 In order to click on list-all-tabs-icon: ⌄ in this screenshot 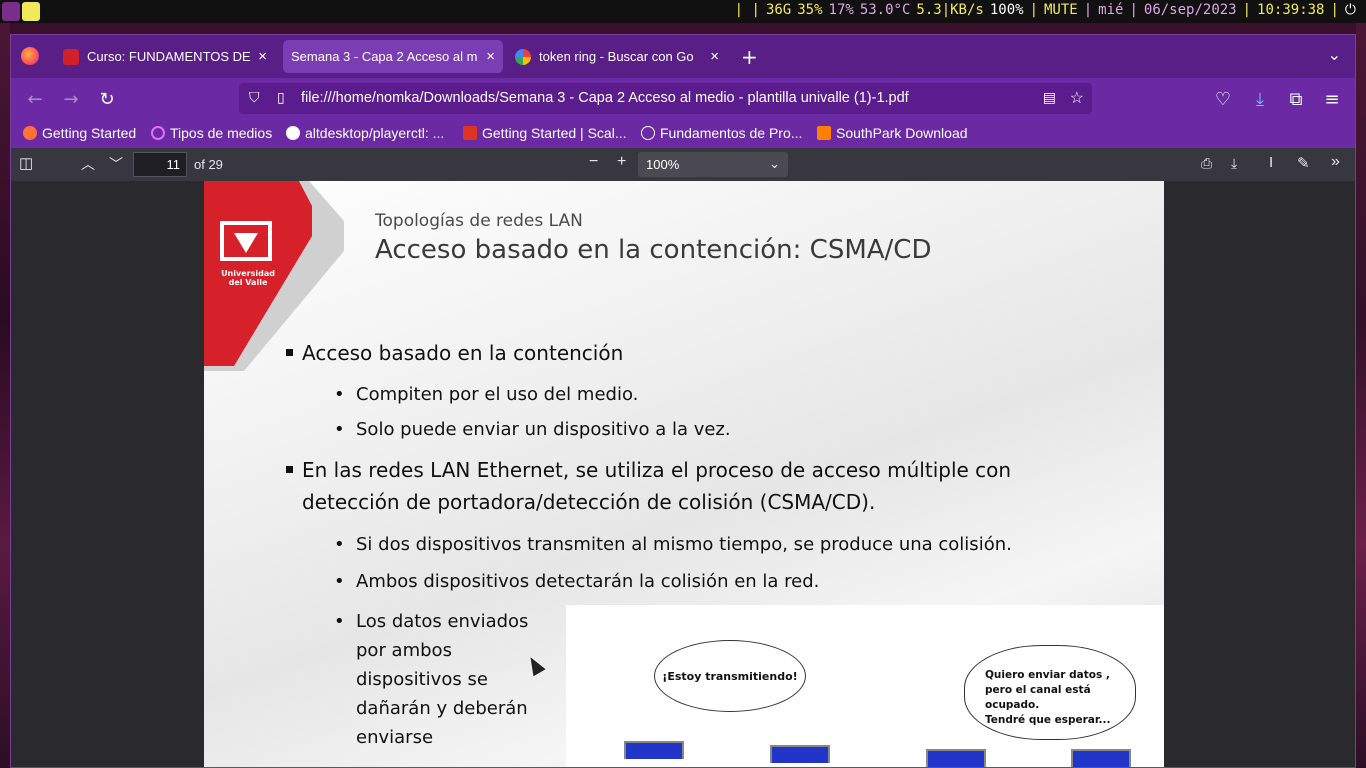, I will do `click(1334, 54)`.